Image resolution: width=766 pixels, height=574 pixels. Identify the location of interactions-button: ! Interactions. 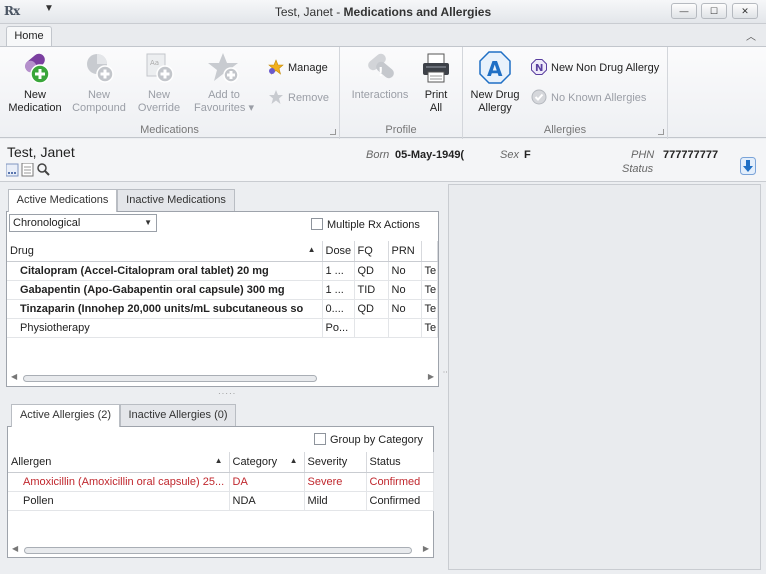
(380, 76).